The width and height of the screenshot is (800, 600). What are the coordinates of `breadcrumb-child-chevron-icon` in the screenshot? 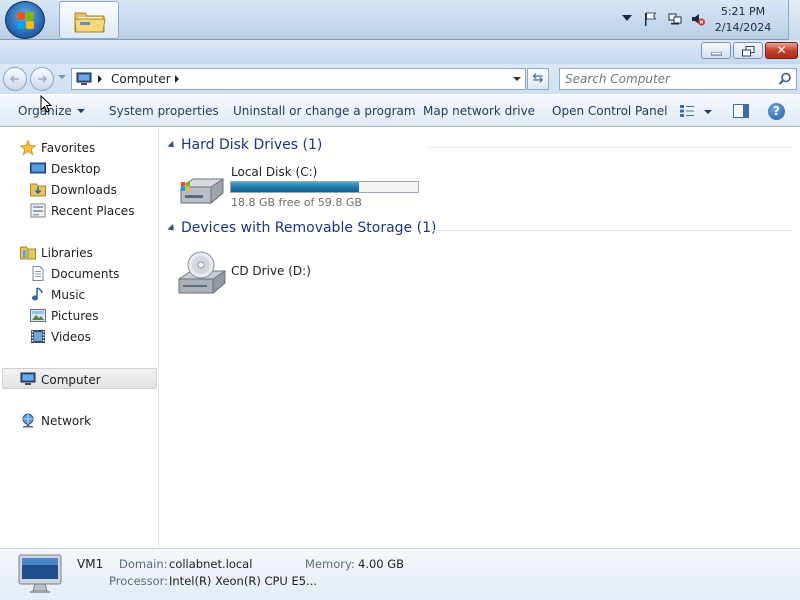 It's located at (177, 79).